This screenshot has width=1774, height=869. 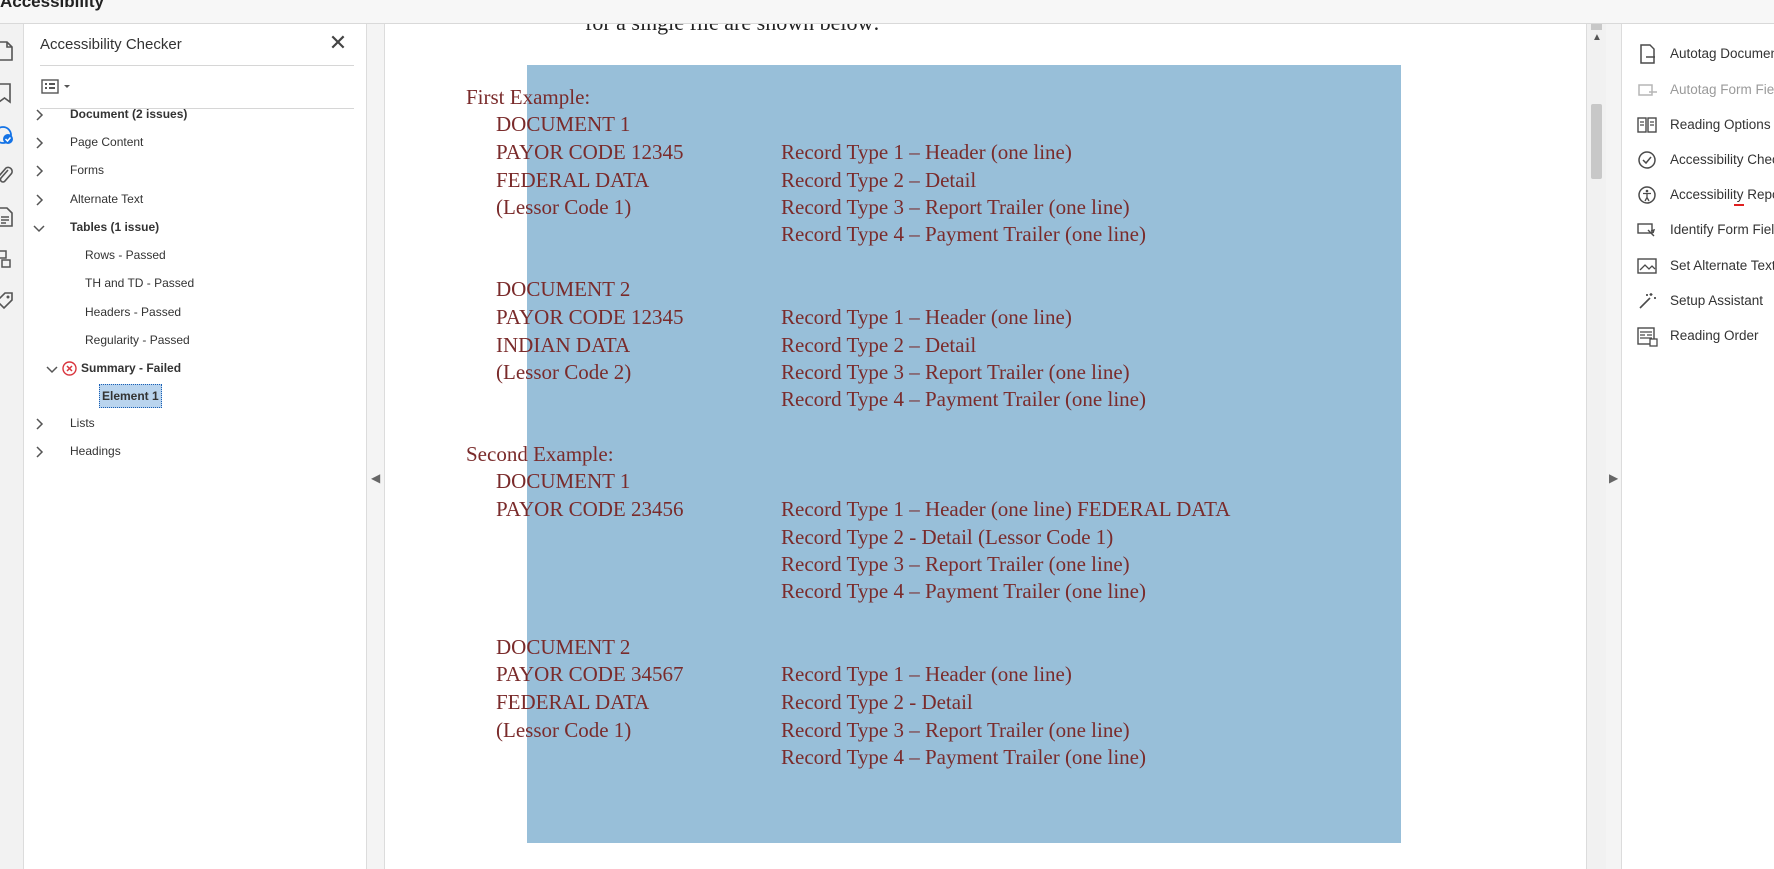 I want to click on tool-reading-order: Reading Order, so click(x=1705, y=336).